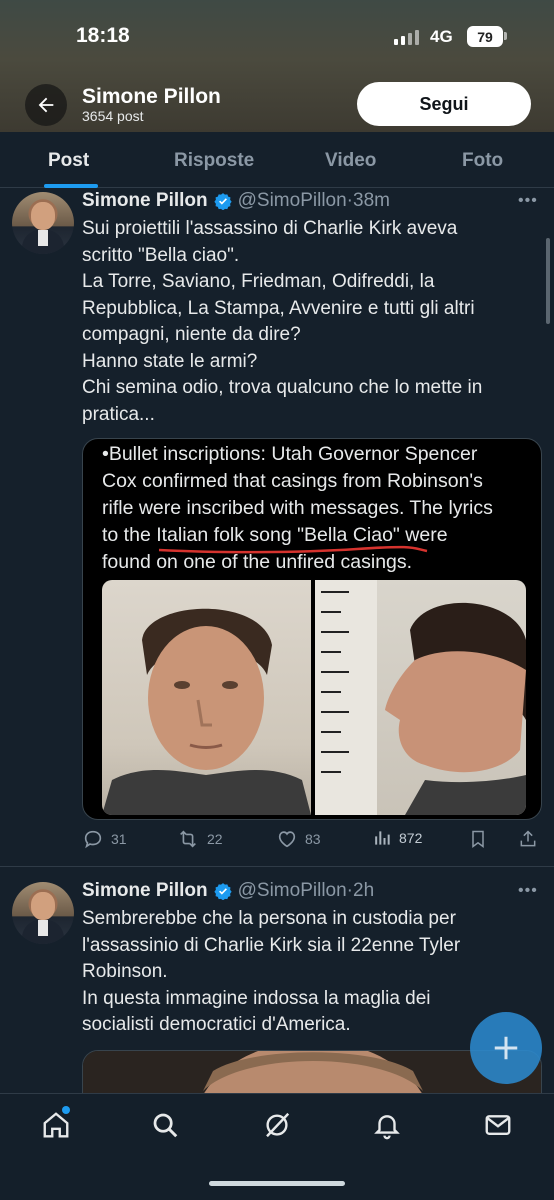  I want to click on bookmark-button, so click(478, 839).